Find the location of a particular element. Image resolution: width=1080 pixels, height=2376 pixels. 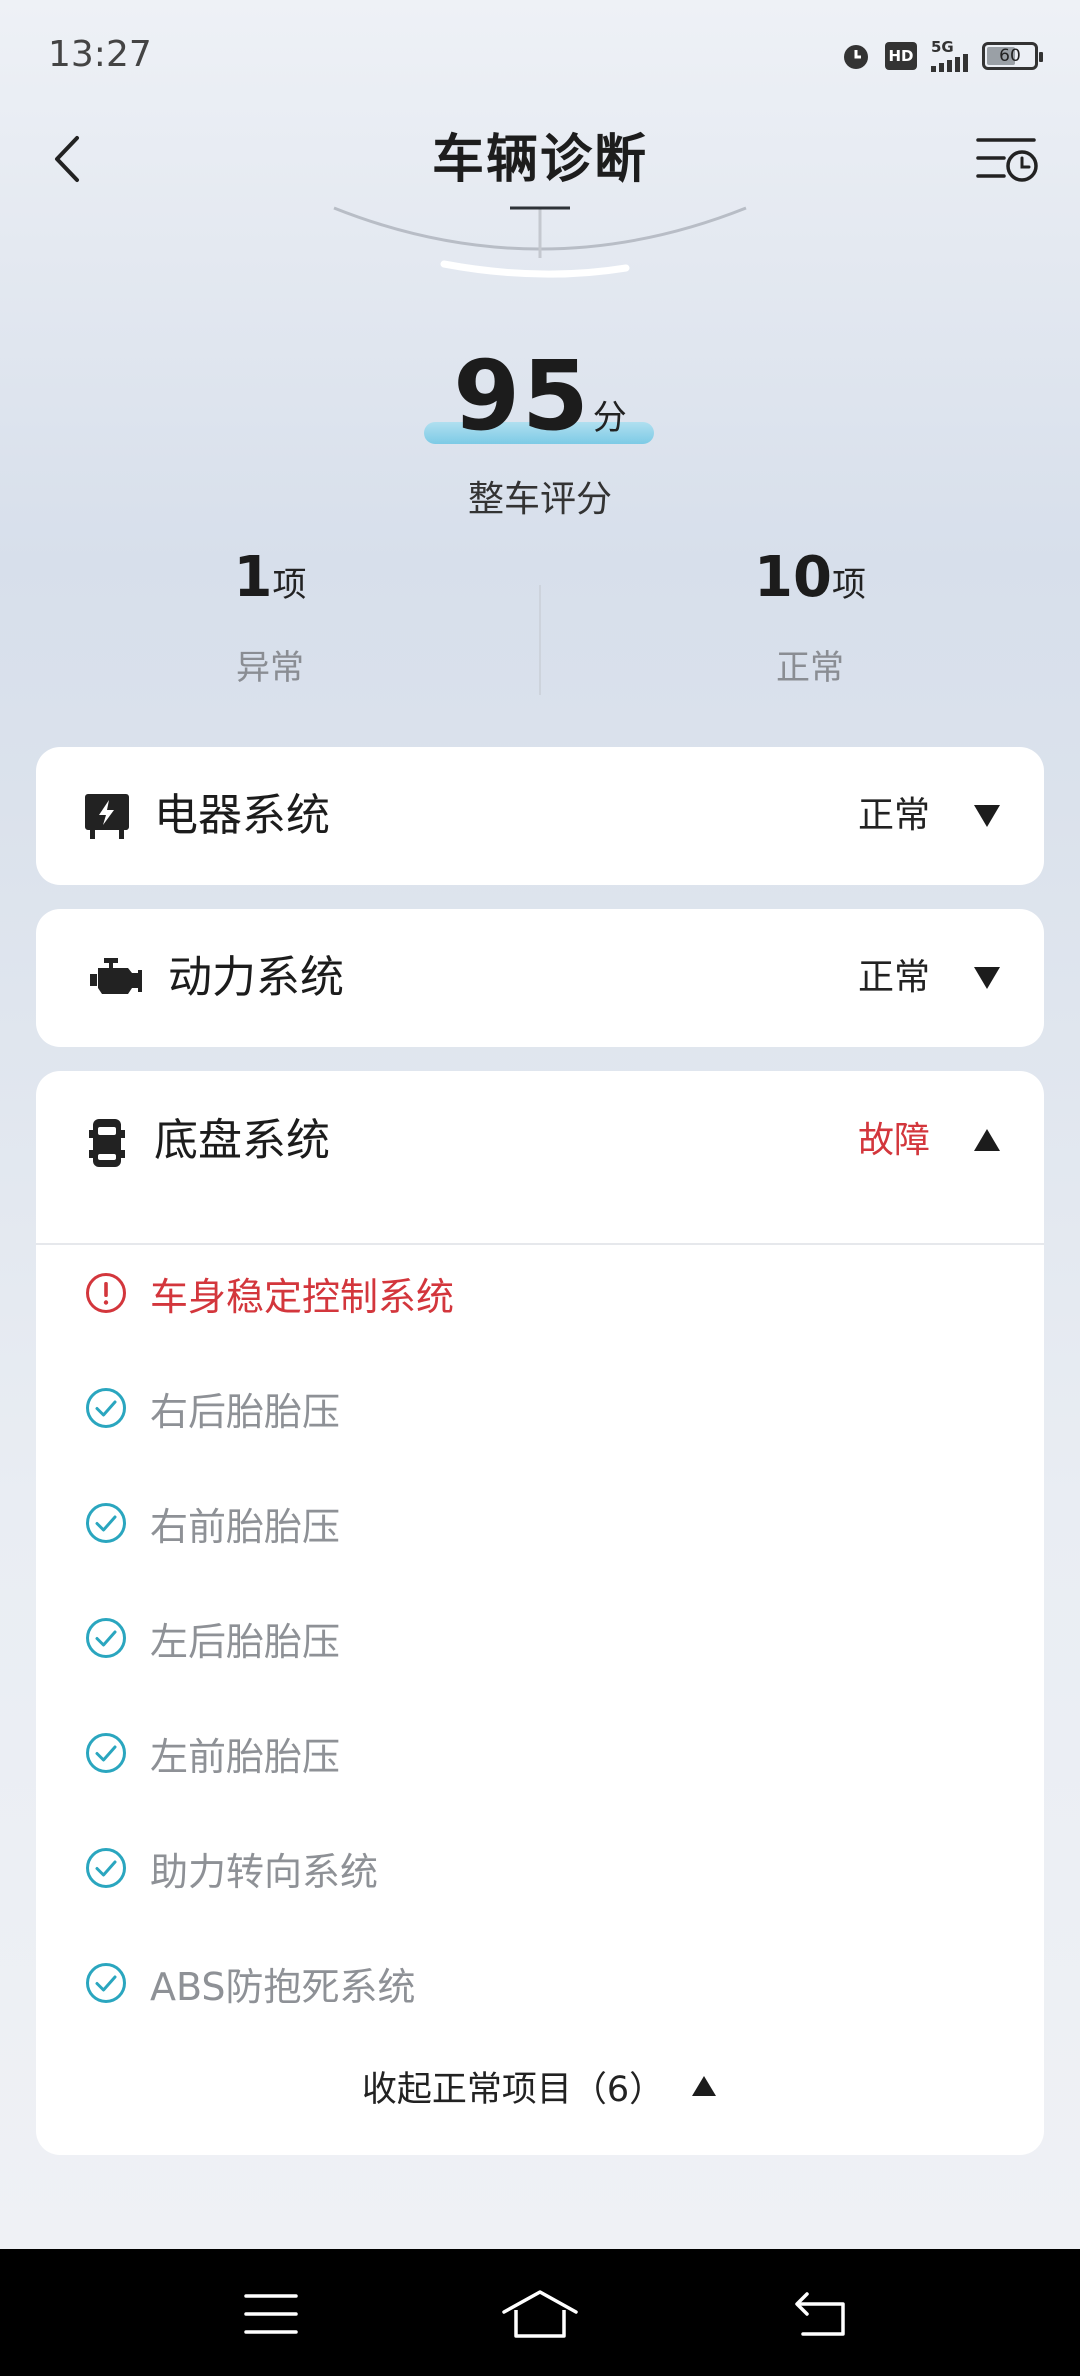

abnormal-count: 1 is located at coordinates (253, 577).